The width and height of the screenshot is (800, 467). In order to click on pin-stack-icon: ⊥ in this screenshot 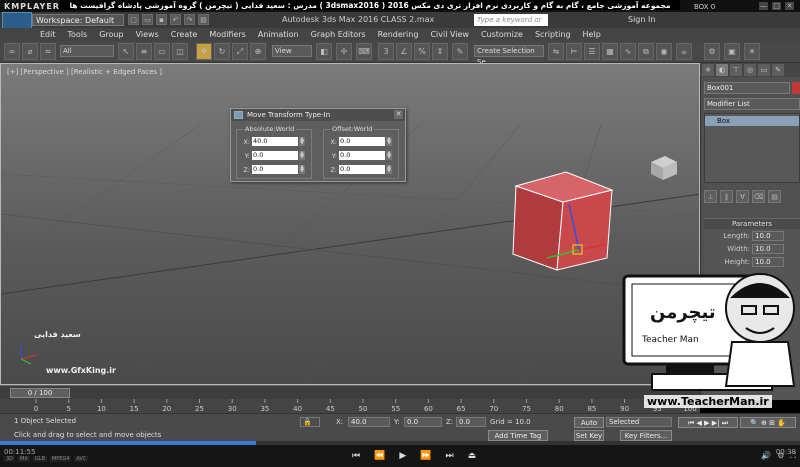, I will do `click(710, 196)`.